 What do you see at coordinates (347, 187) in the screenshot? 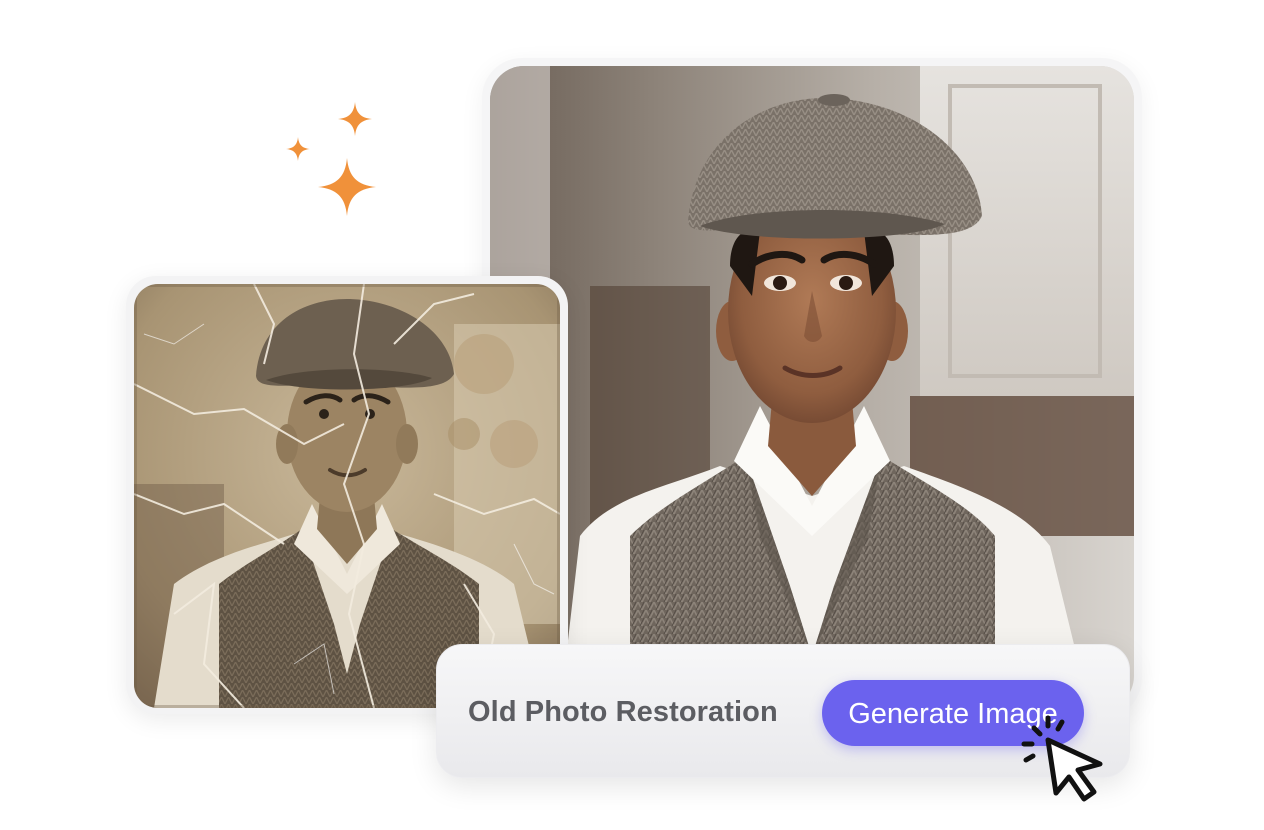
I see `sparkle-icon-large` at bounding box center [347, 187].